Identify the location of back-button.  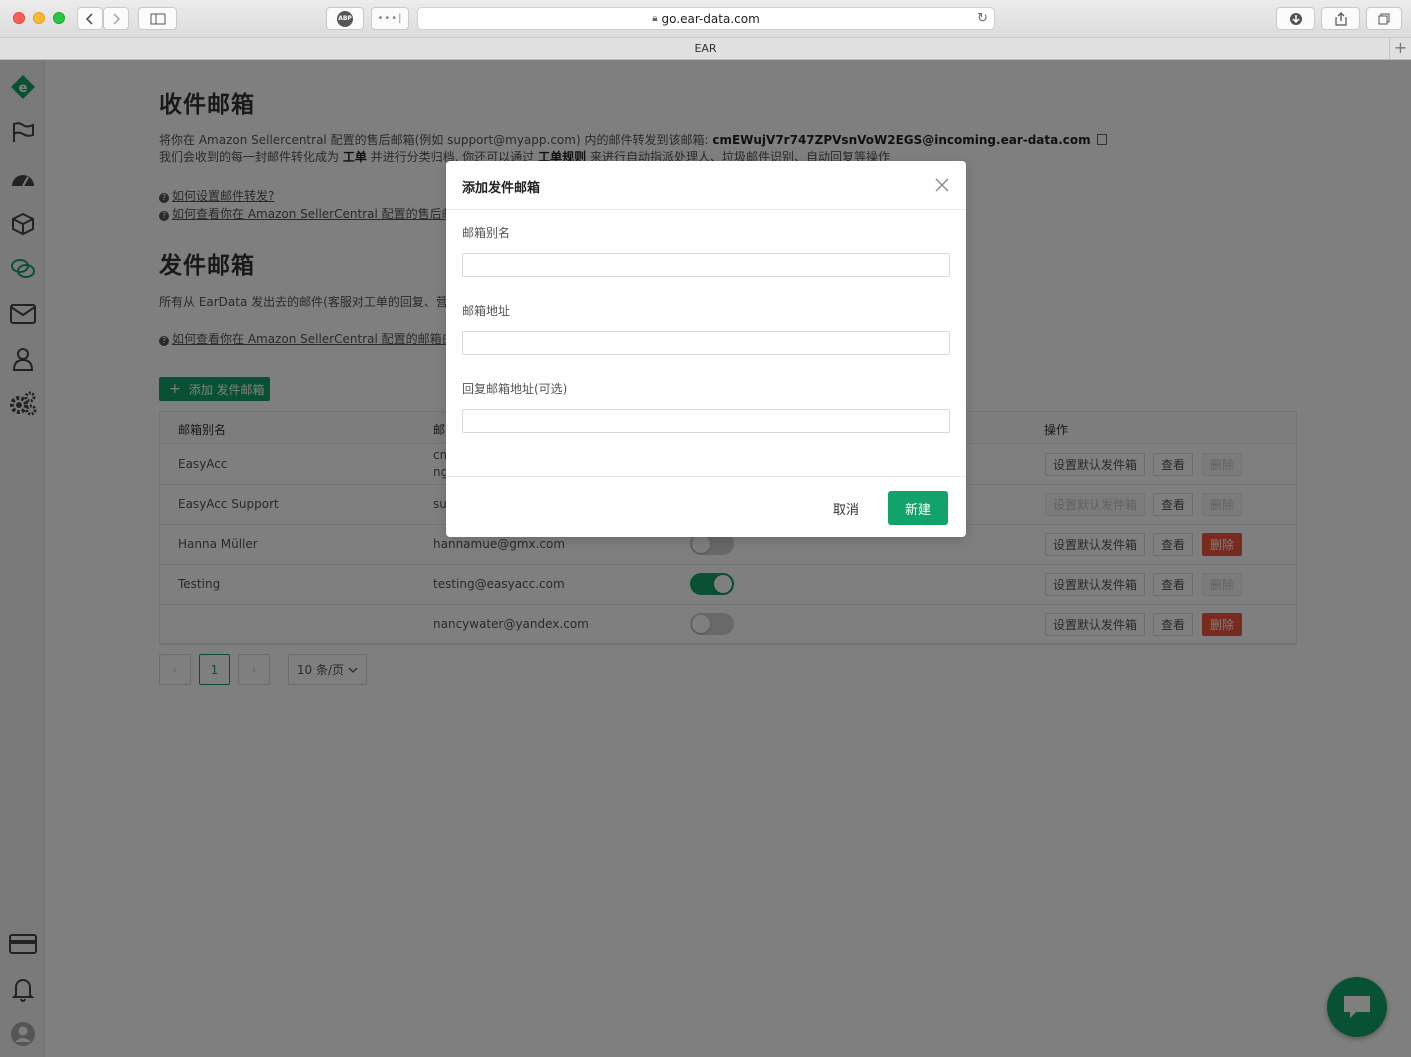
(90, 18).